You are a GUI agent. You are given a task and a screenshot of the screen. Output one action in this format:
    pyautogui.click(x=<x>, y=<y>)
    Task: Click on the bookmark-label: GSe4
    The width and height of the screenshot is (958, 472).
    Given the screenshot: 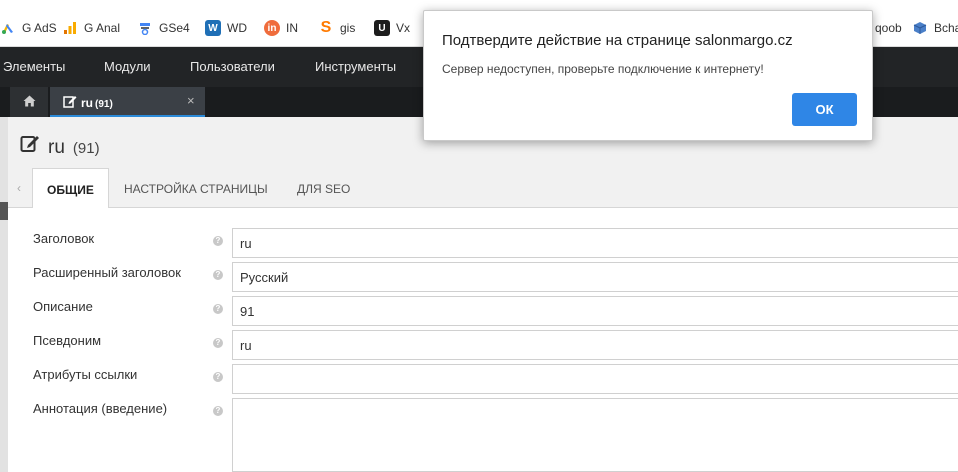 What is the action you would take?
    pyautogui.click(x=174, y=28)
    